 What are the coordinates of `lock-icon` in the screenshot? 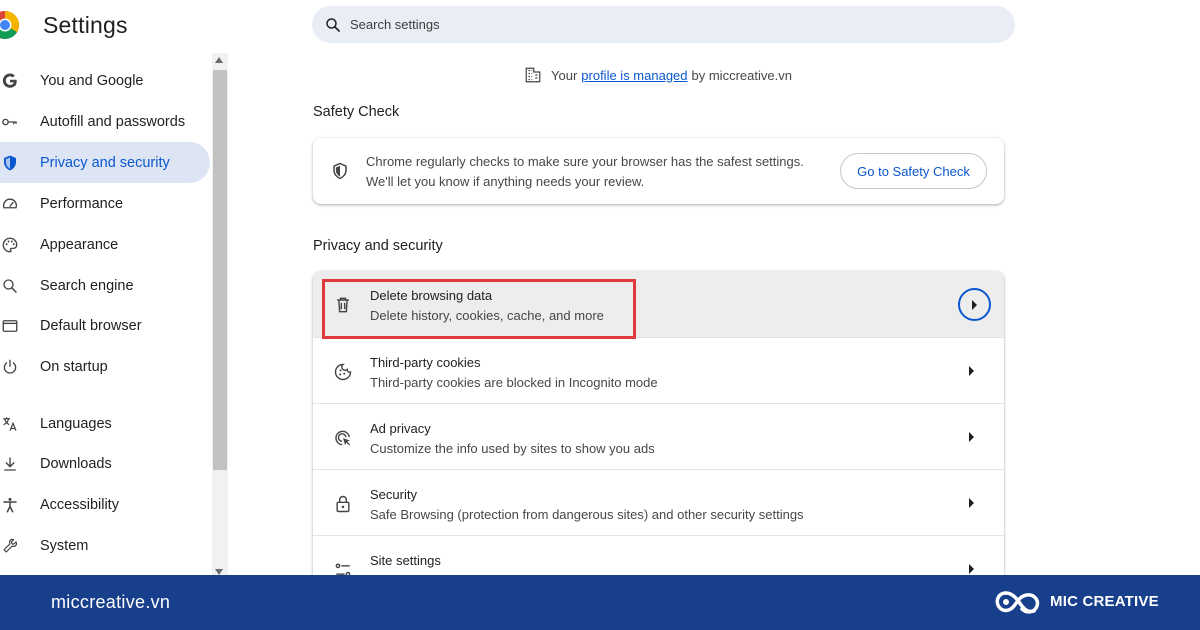 It's located at (343, 504).